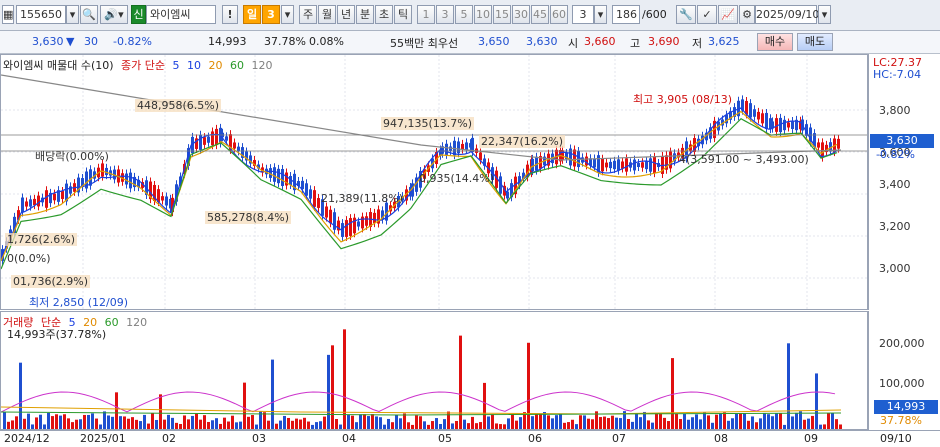  What do you see at coordinates (89, 14) in the screenshot?
I see `search-icon: 🔍` at bounding box center [89, 14].